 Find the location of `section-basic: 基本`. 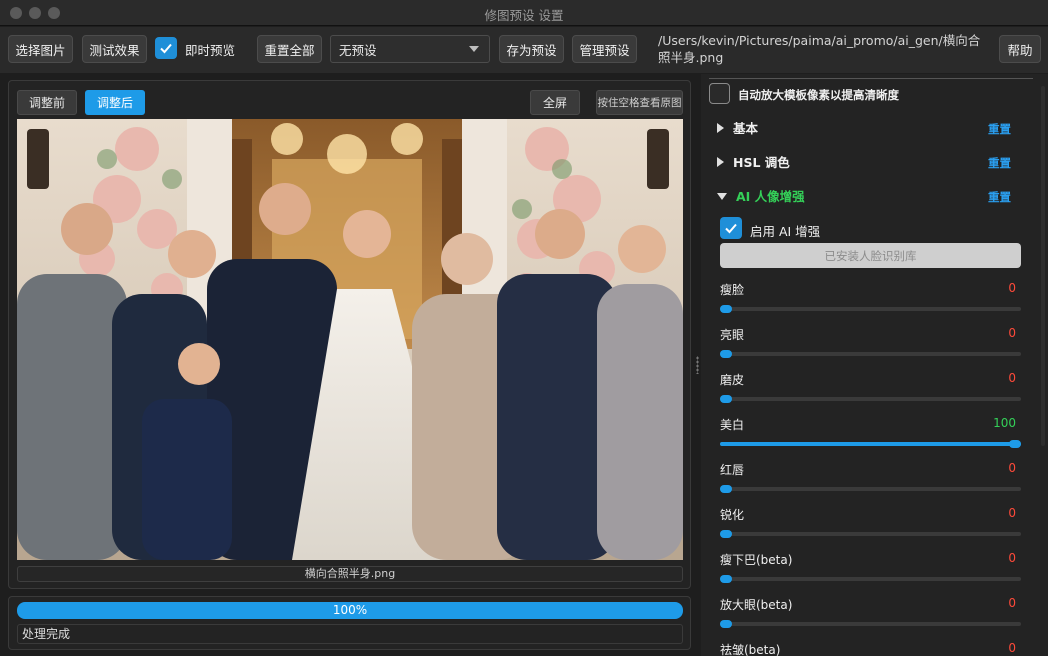

section-basic: 基本 is located at coordinates (737, 127).